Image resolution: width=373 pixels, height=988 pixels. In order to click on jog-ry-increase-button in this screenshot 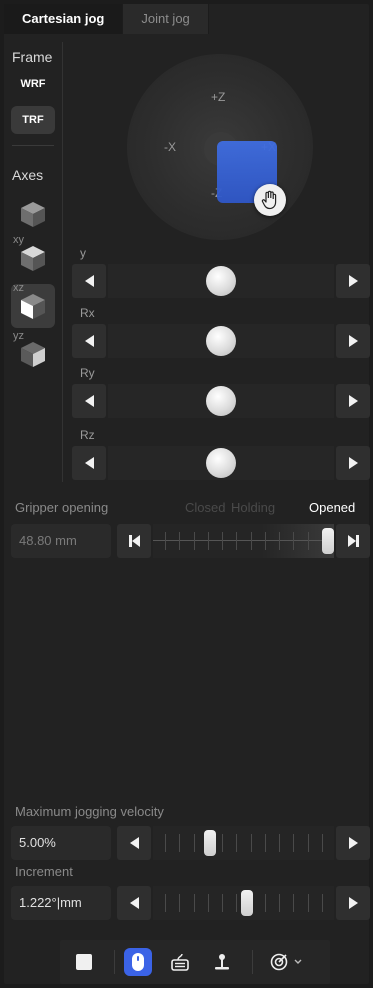, I will do `click(353, 401)`.